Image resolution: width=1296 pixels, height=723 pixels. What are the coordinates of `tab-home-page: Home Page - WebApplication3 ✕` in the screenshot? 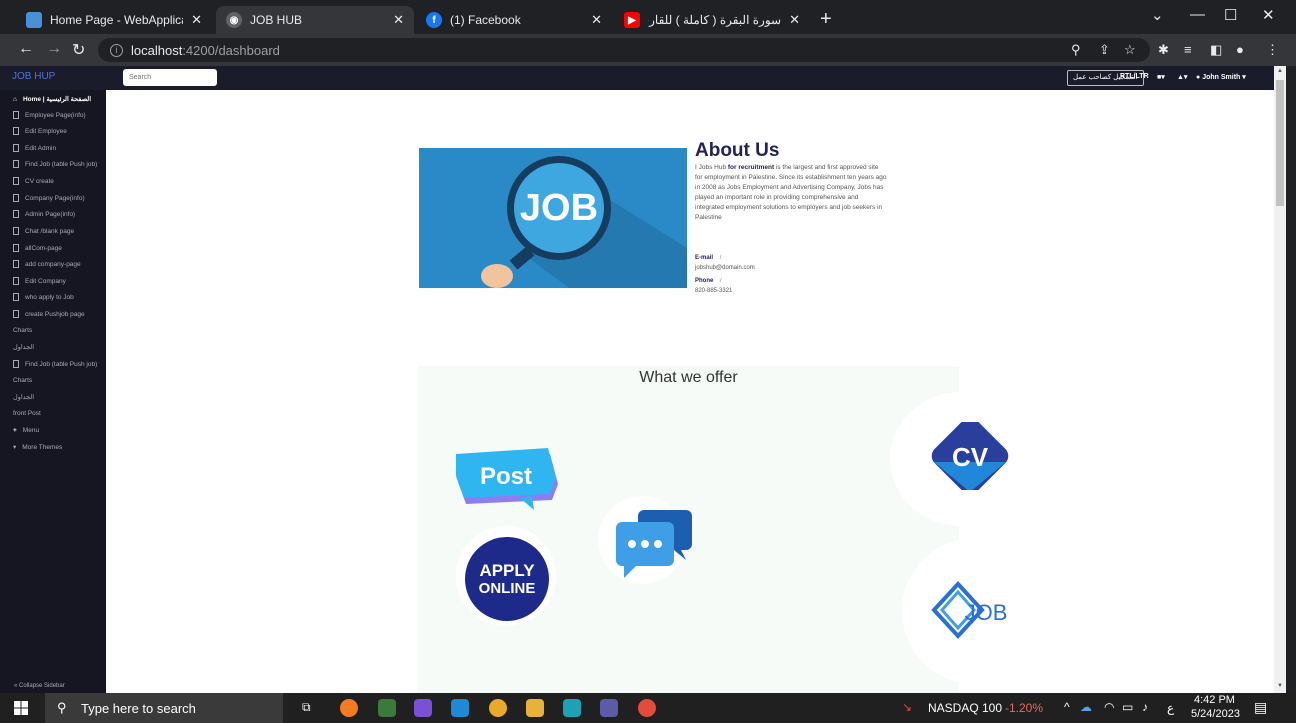 It's located at (114, 20).